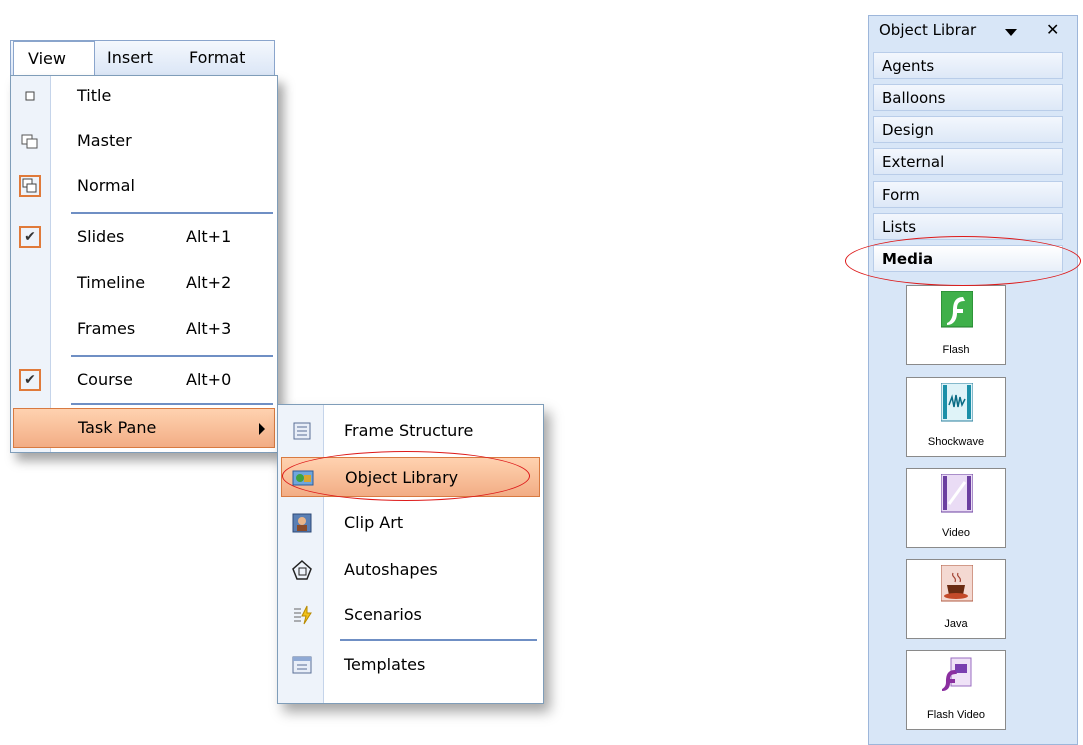  Describe the element at coordinates (1011, 32) in the screenshot. I see `dropdown-arrow-icon` at that location.